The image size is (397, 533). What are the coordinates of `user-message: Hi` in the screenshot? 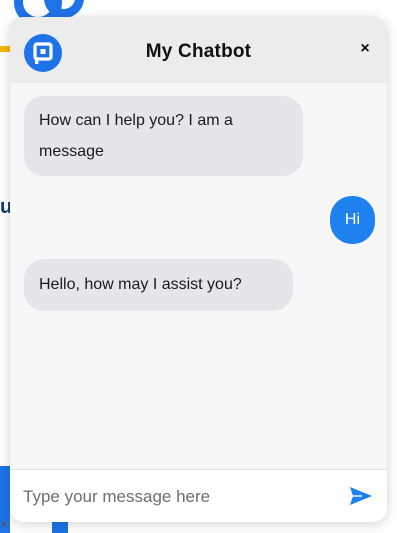 It's located at (352, 220).